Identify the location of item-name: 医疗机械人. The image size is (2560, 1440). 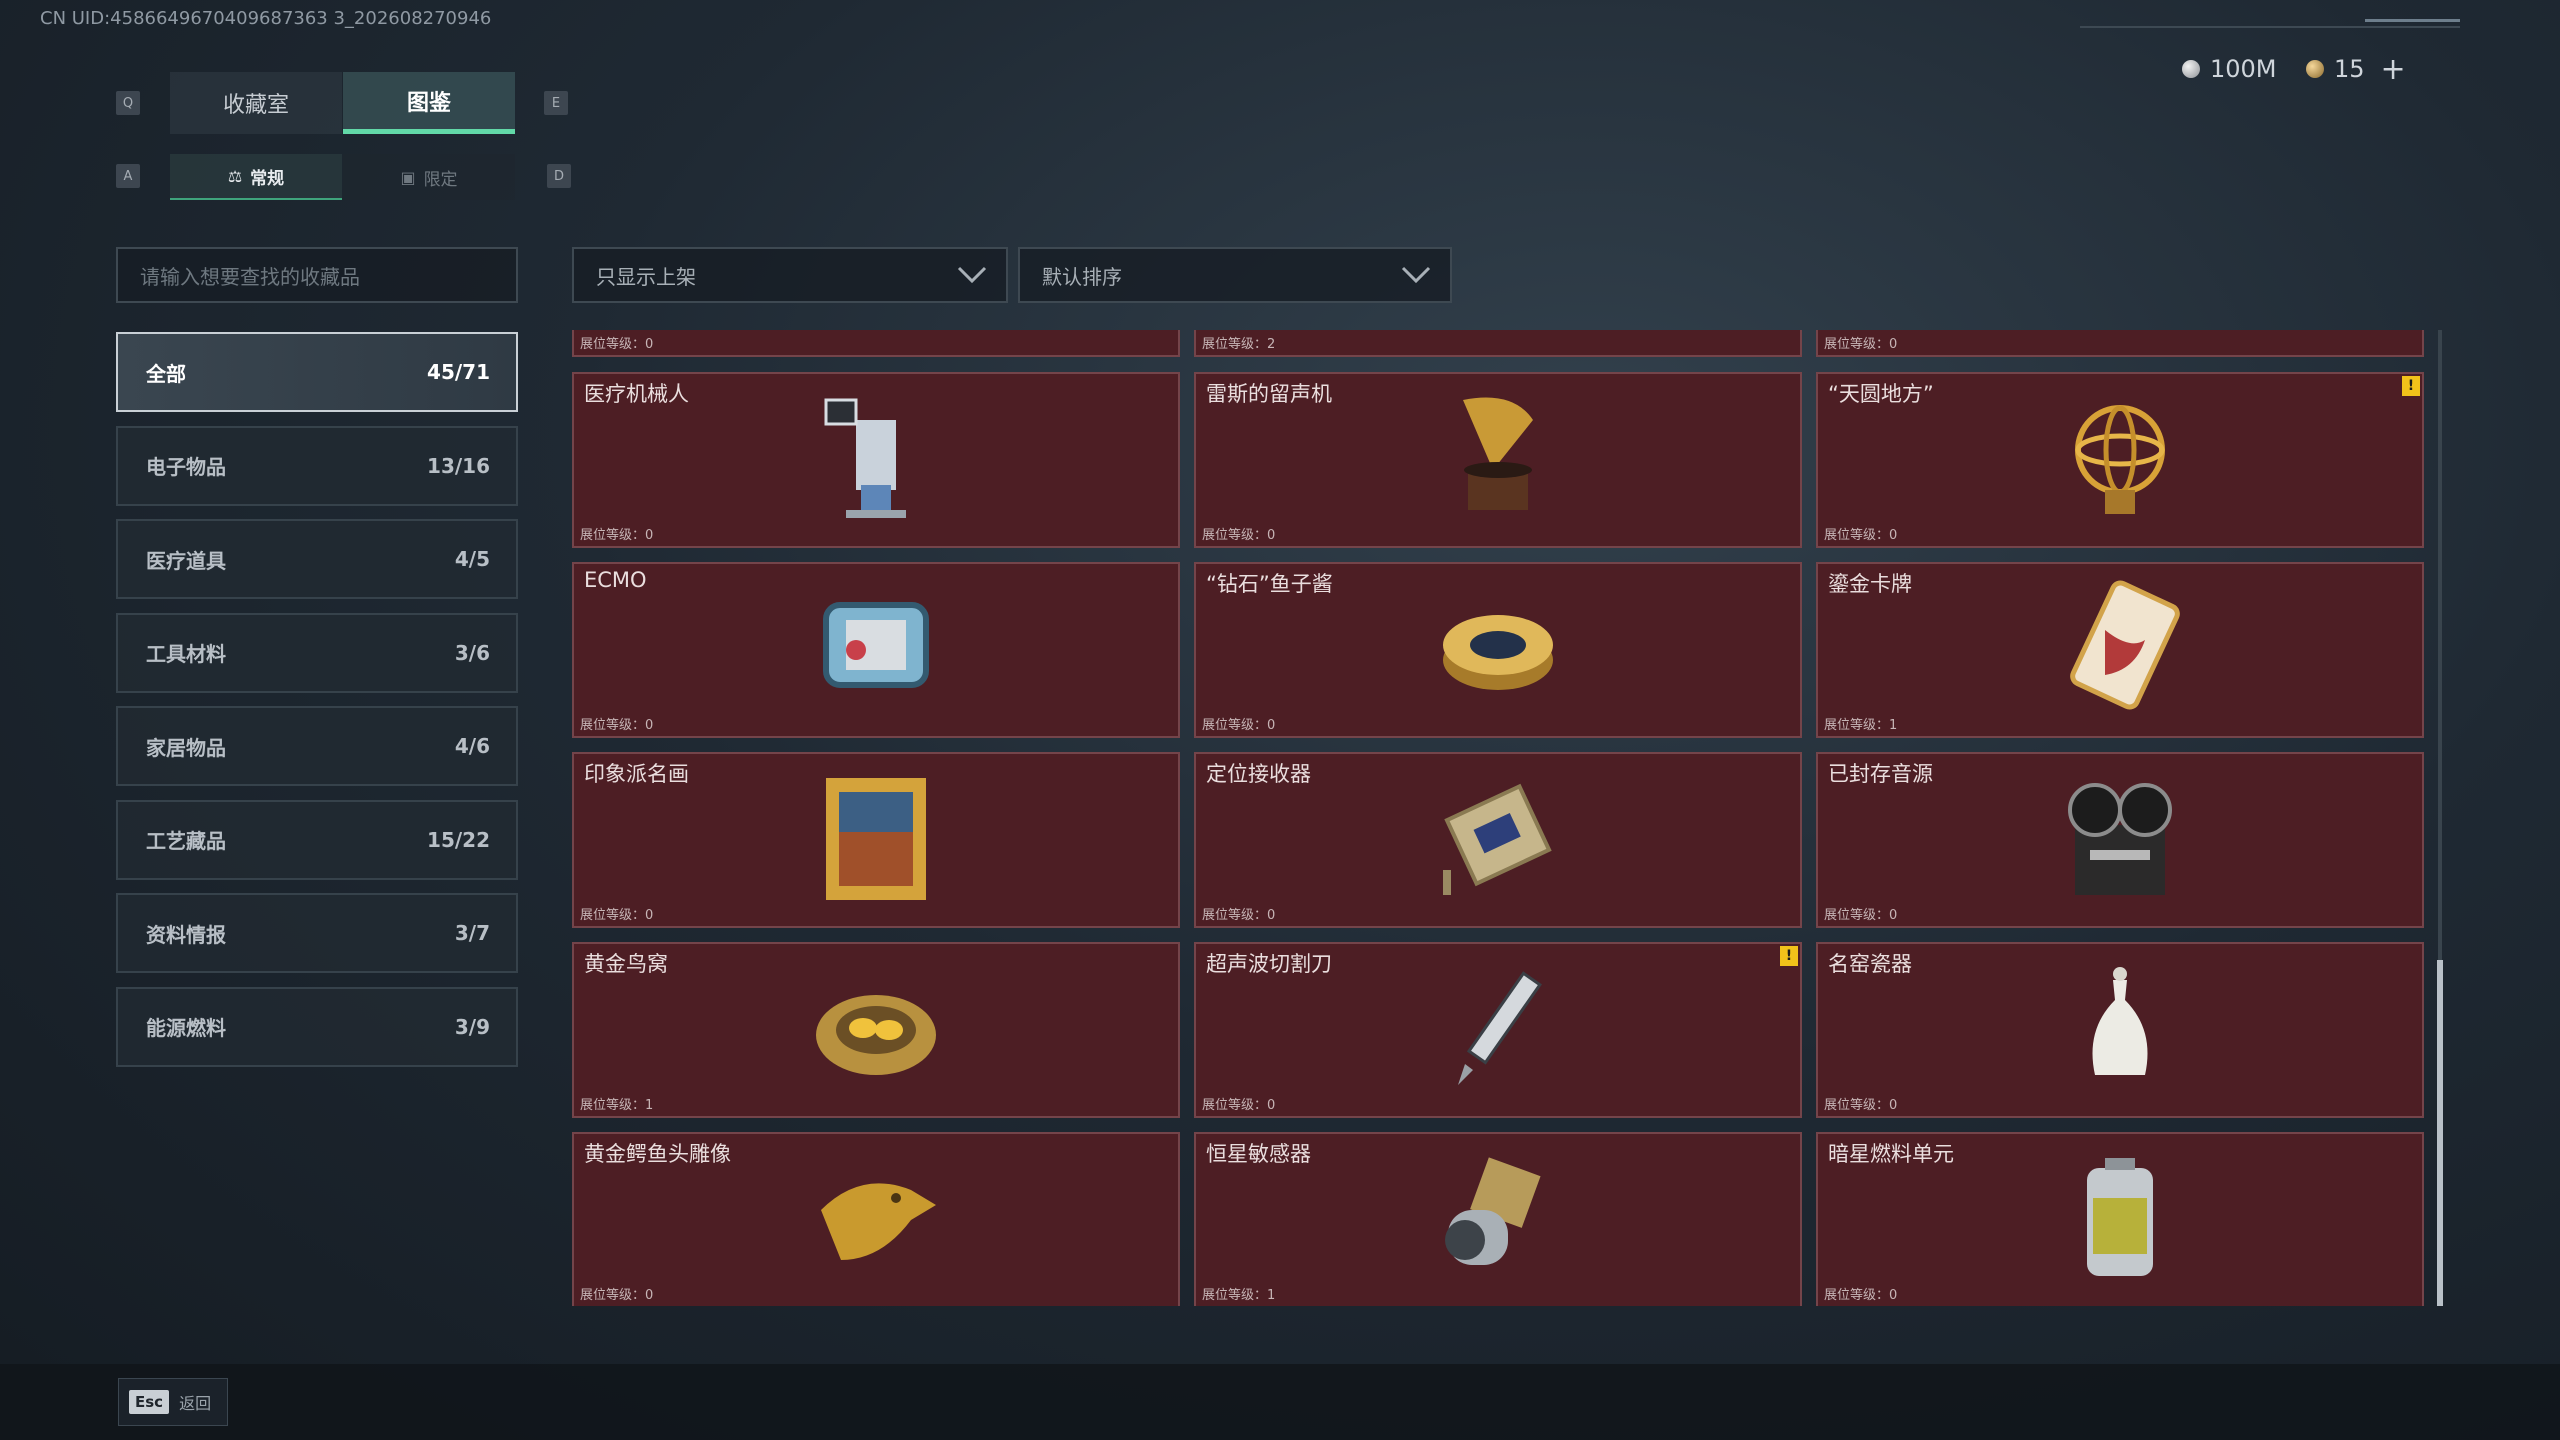
(636, 394).